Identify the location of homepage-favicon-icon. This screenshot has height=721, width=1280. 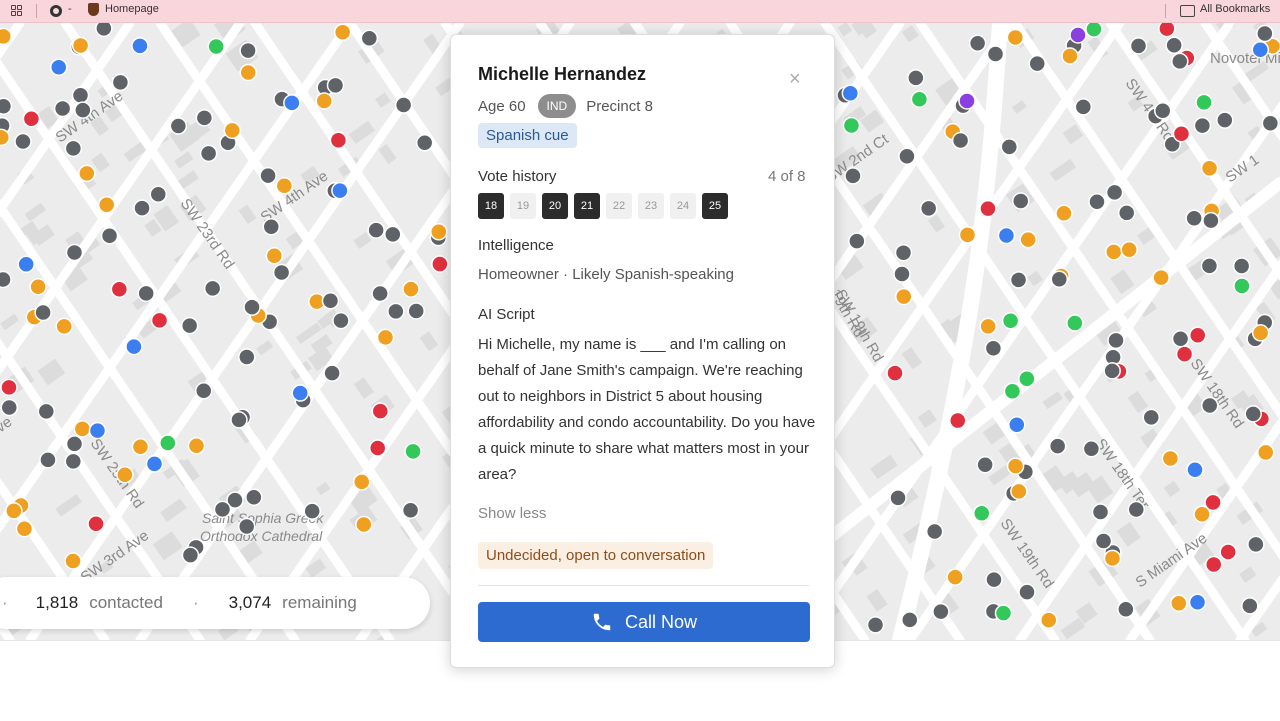
(93, 9).